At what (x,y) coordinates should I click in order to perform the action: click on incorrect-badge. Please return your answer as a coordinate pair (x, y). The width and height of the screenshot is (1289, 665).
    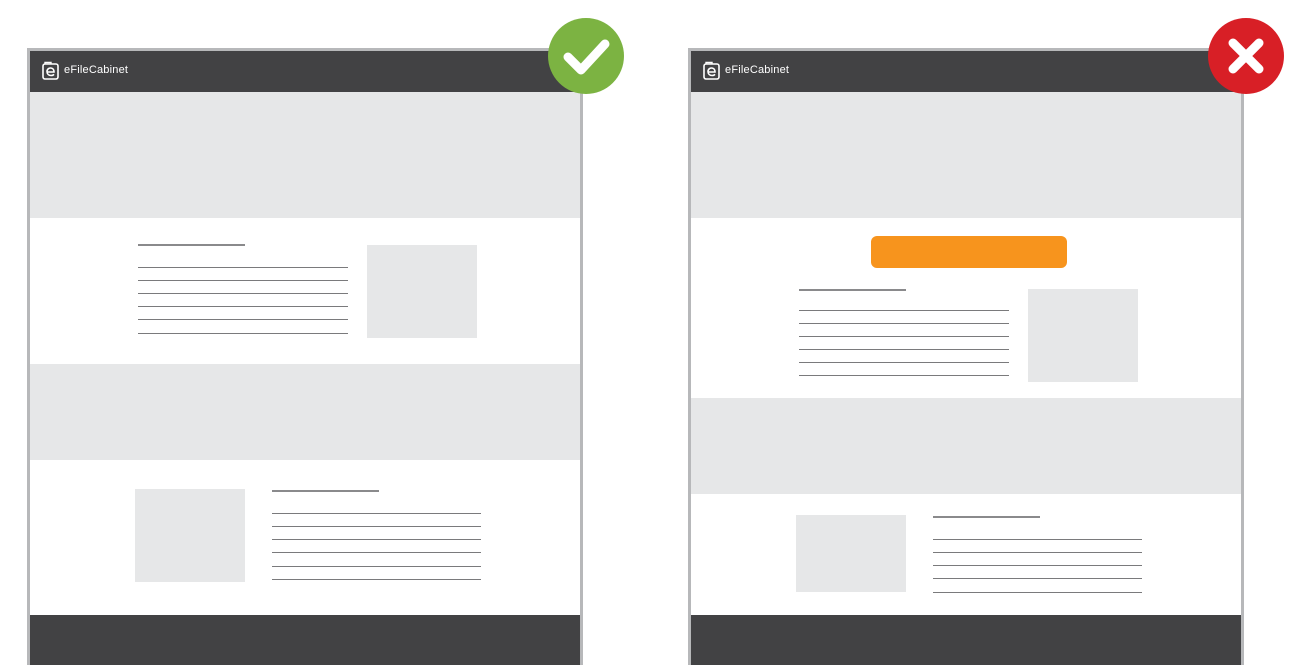
    Looking at the image, I should click on (1246, 56).